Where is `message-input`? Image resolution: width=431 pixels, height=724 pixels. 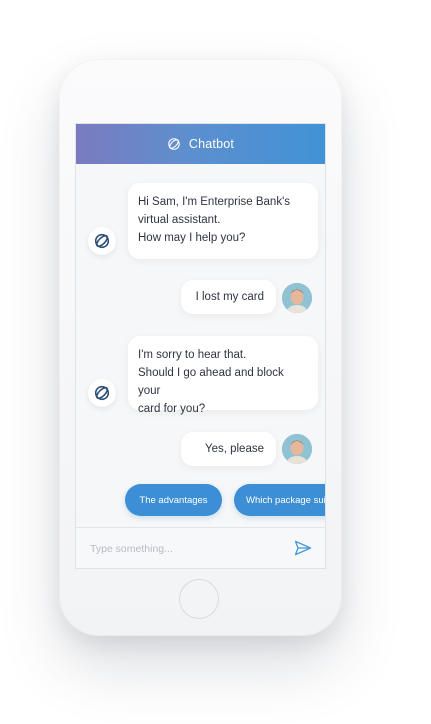 message-input is located at coordinates (185, 549).